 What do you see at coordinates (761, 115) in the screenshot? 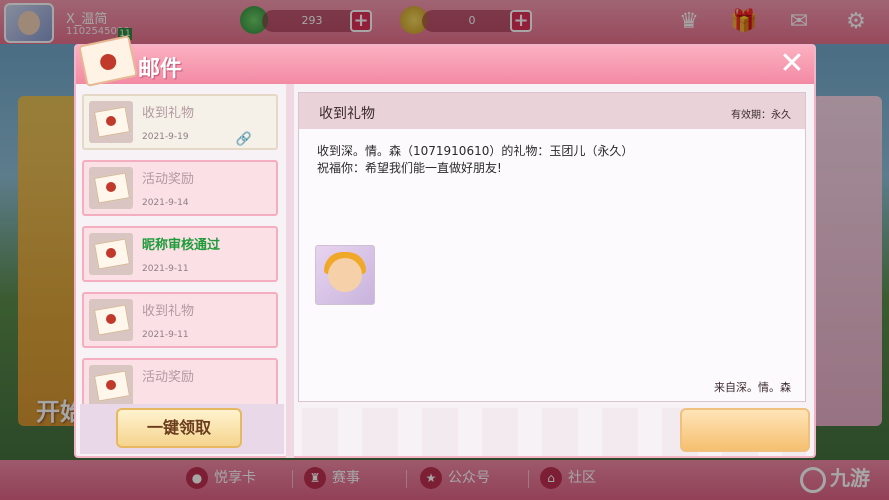
I see `expiry-label: 有效期：永久` at bounding box center [761, 115].